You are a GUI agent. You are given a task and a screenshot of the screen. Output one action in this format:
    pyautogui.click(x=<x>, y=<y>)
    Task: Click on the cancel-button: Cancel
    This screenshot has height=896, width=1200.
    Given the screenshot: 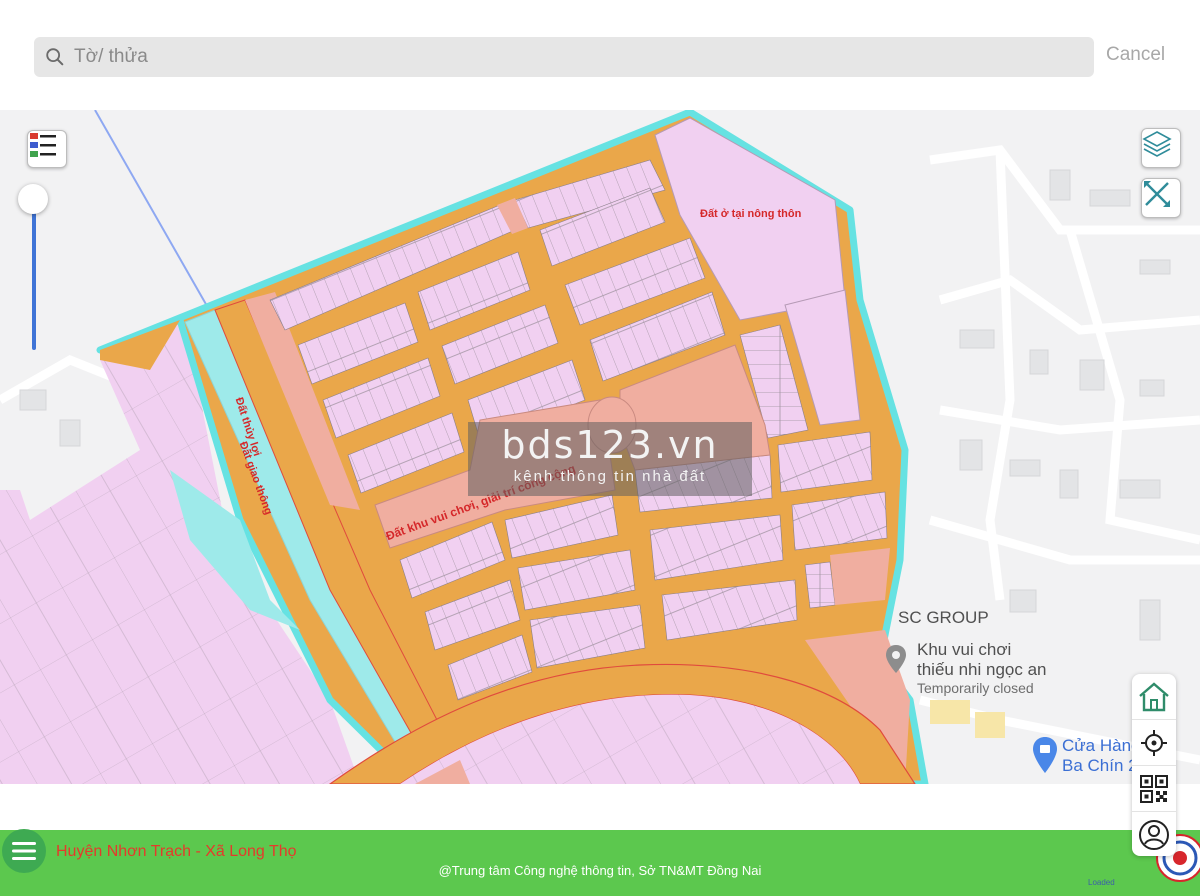 What is the action you would take?
    pyautogui.click(x=1135, y=55)
    